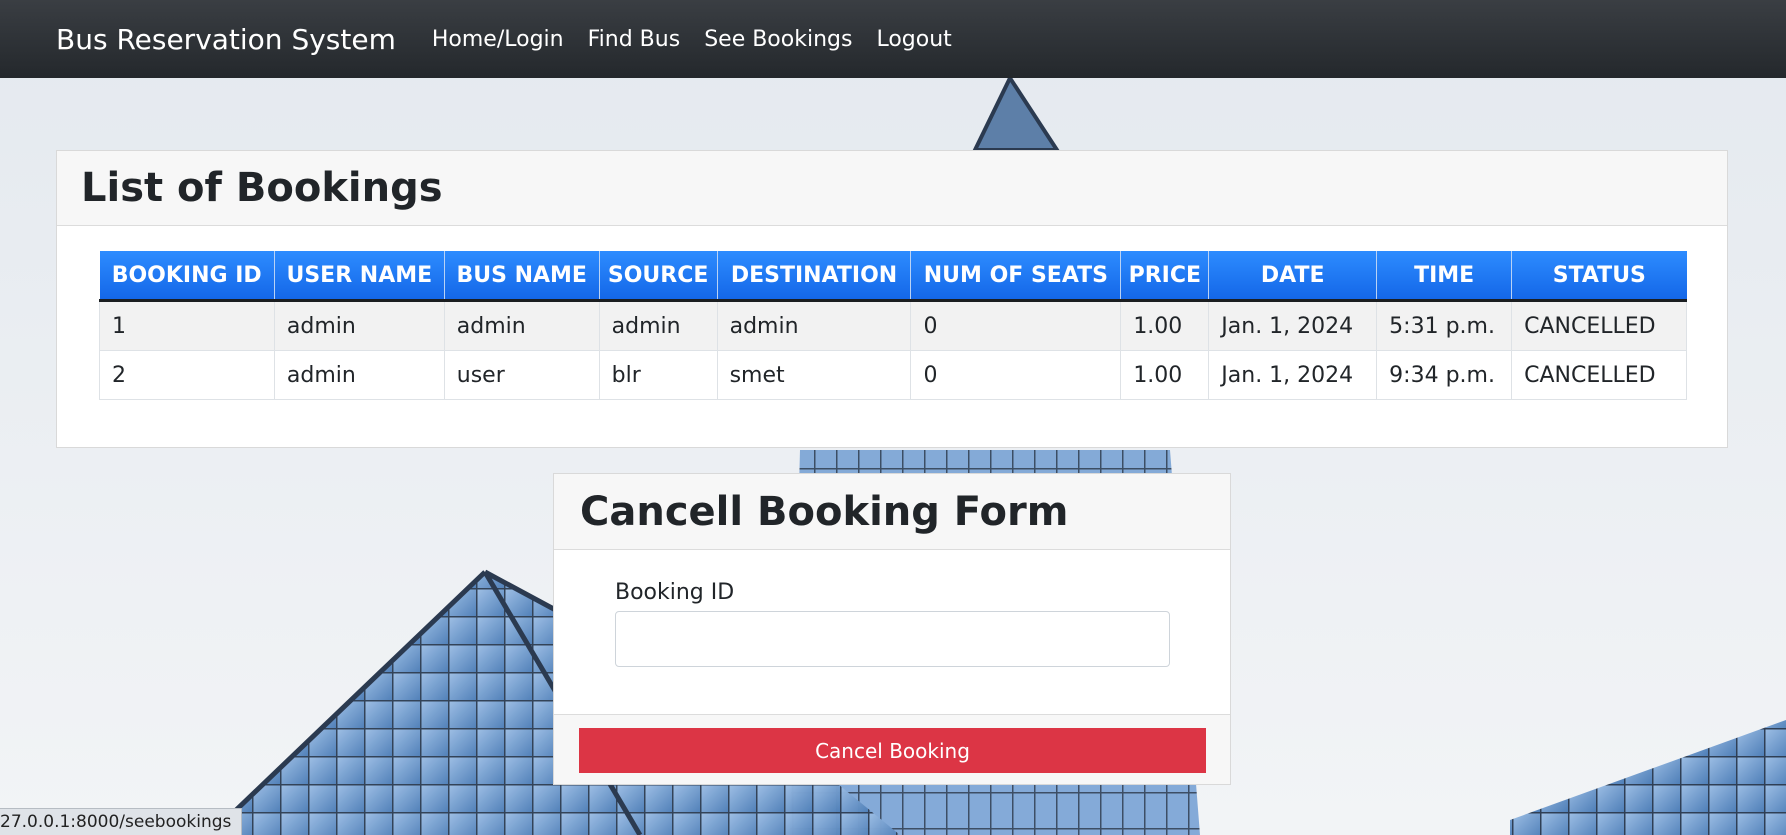 The height and width of the screenshot is (835, 1786). I want to click on nav-link-find-bus: Find Bus, so click(634, 39).